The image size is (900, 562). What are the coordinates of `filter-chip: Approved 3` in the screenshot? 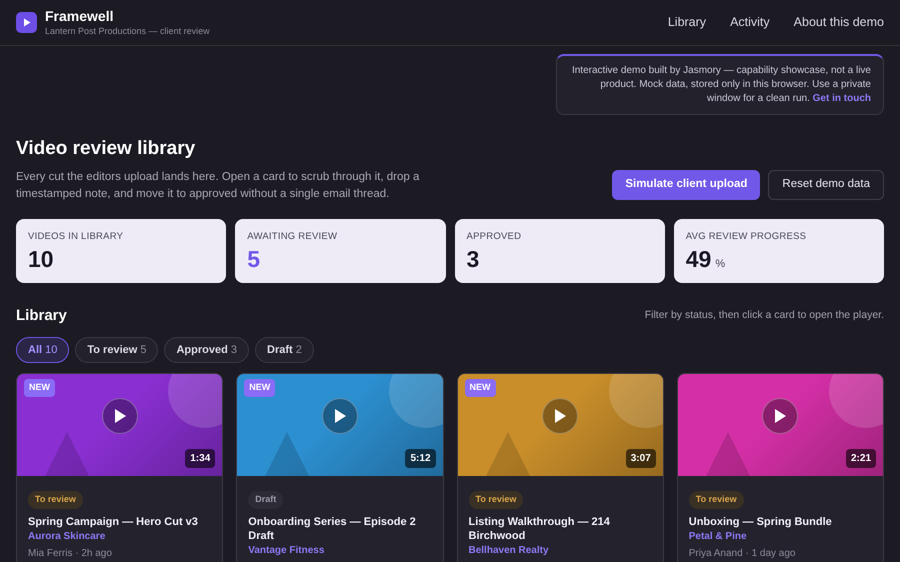 It's located at (207, 350).